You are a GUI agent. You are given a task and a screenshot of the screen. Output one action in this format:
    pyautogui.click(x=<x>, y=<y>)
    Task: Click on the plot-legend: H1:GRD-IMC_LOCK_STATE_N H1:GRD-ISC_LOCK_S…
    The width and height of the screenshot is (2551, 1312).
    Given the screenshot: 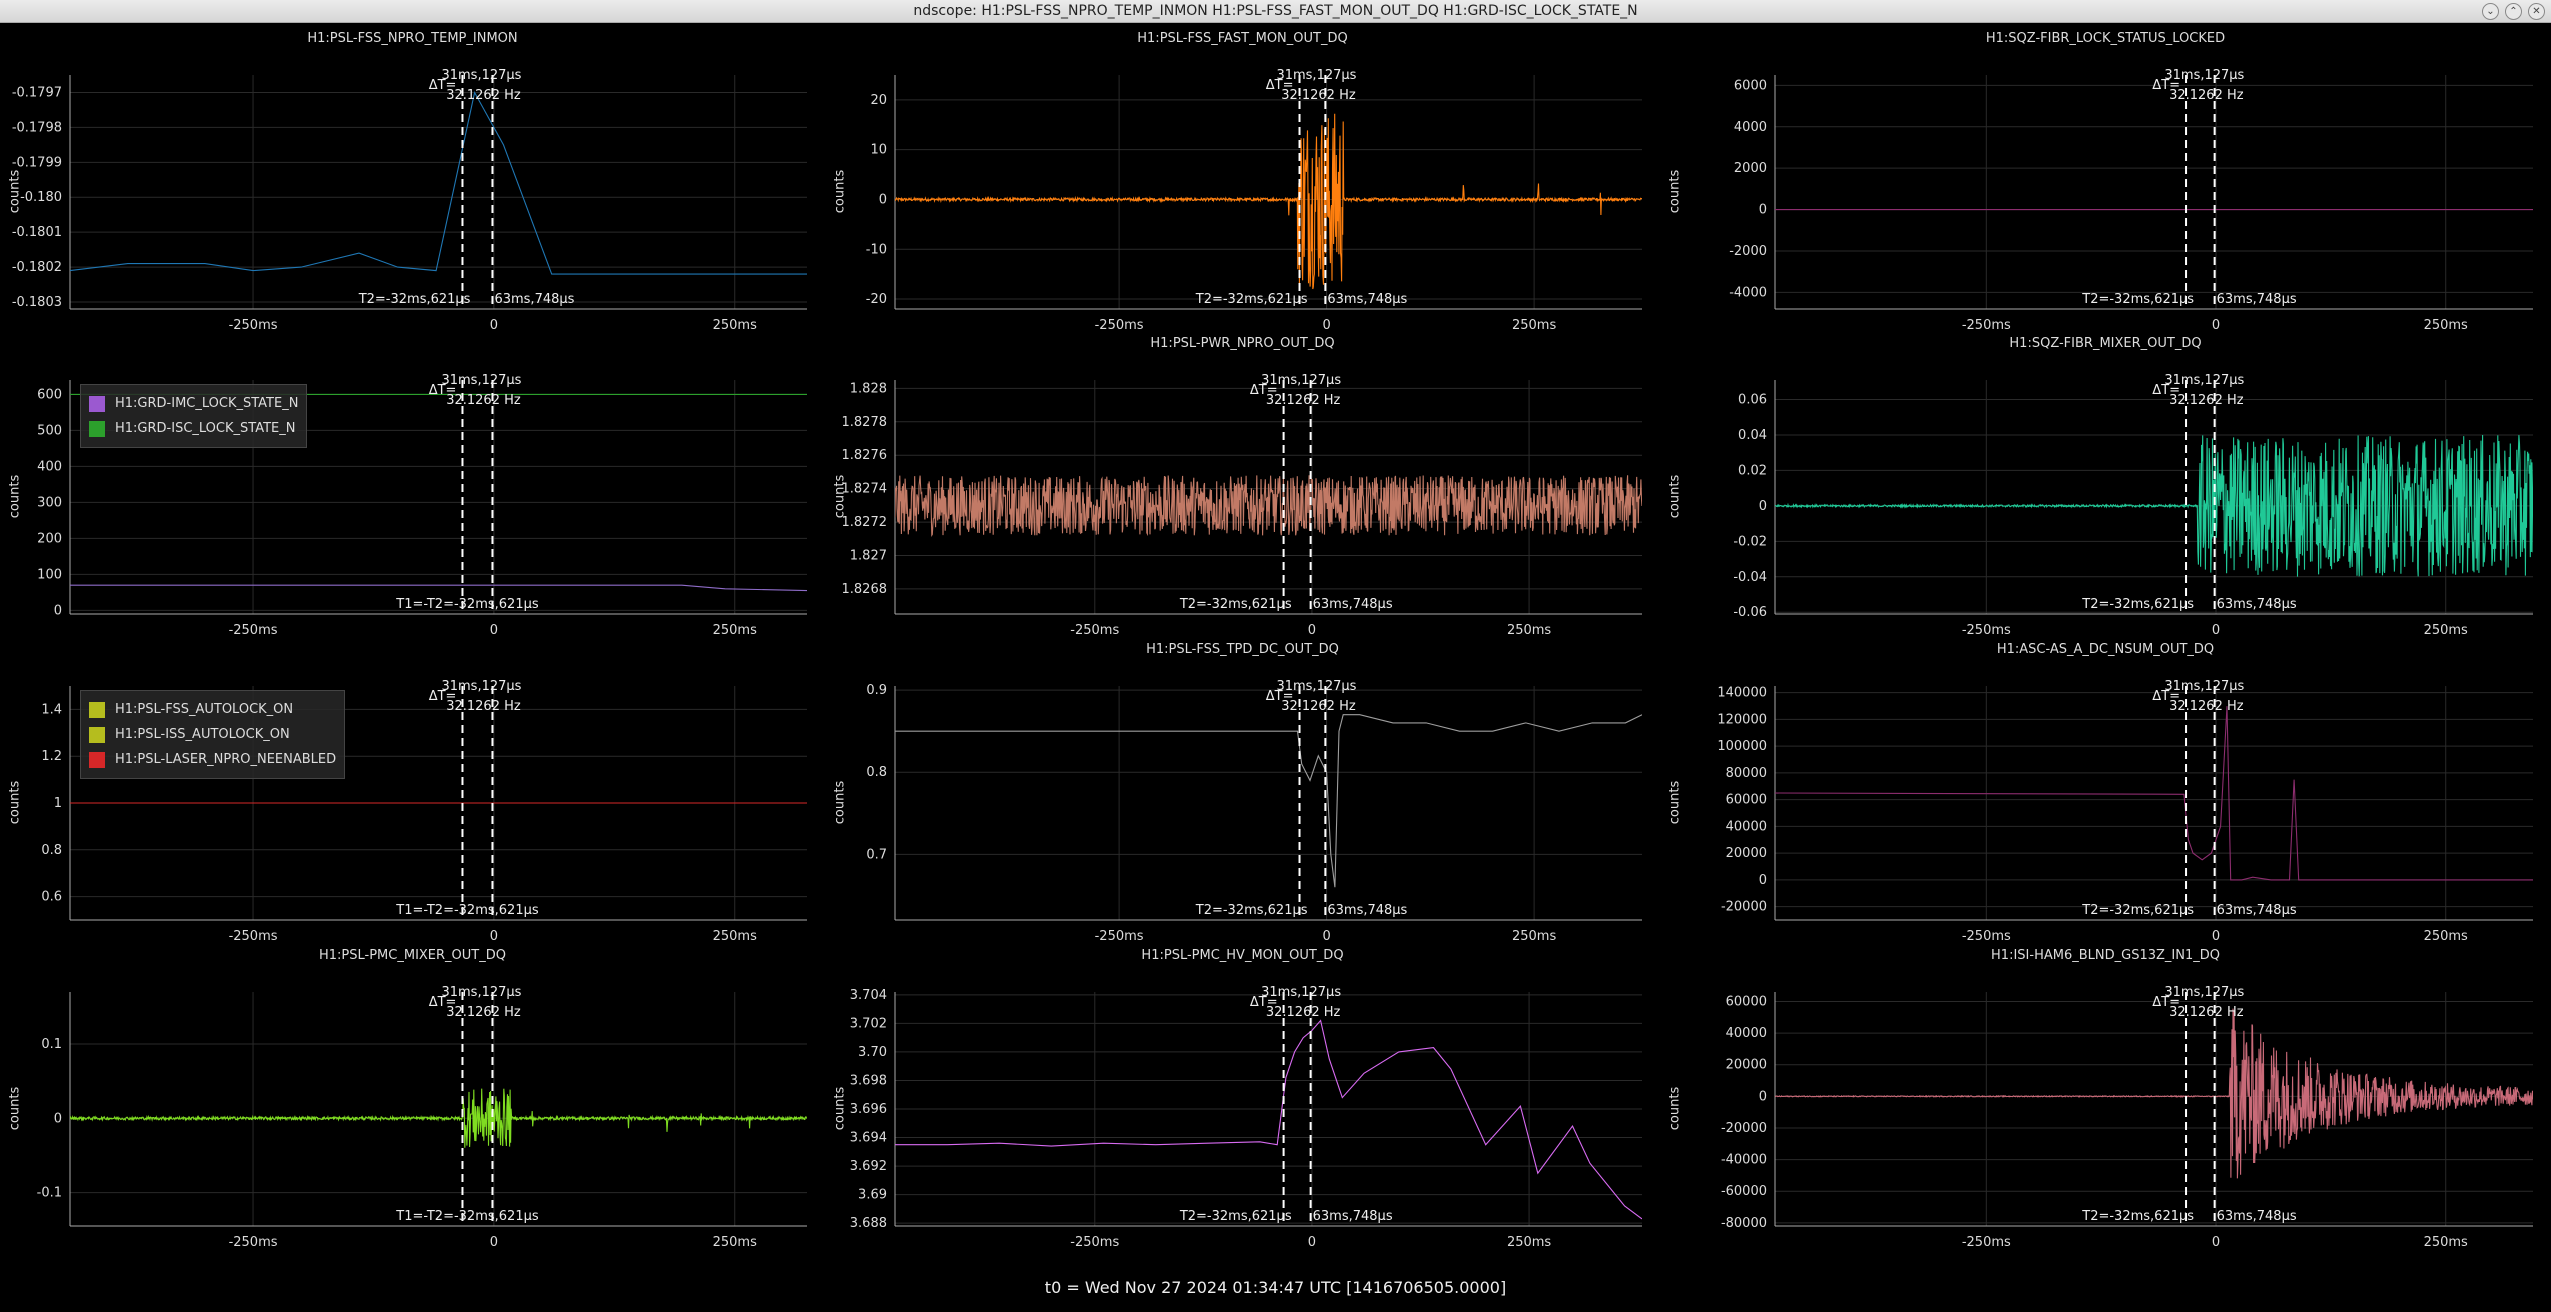 What is the action you would take?
    pyautogui.click(x=194, y=416)
    